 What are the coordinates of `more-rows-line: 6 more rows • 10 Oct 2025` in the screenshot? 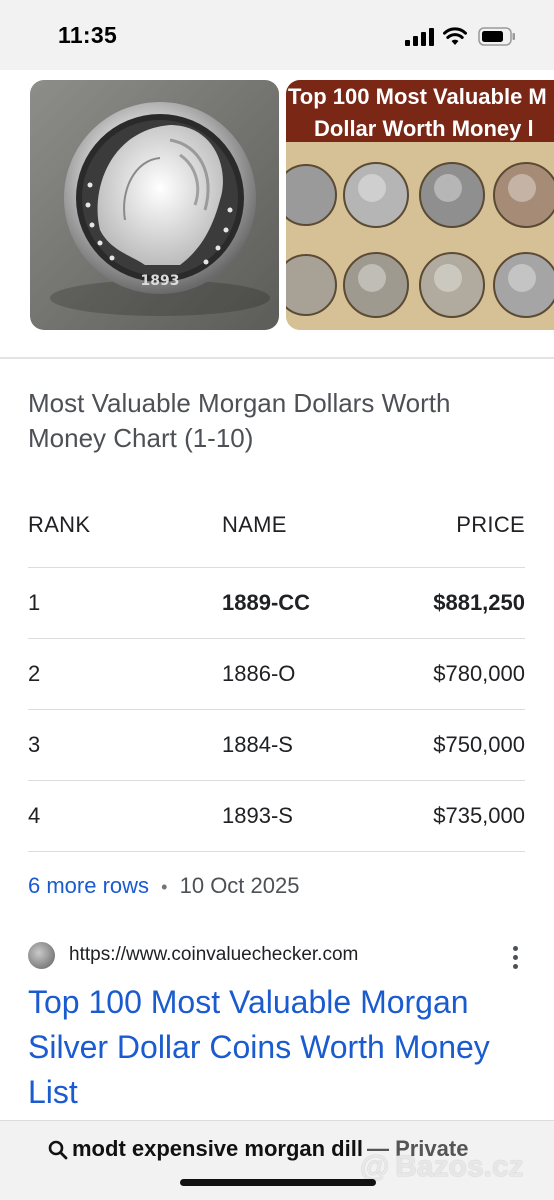 It's located at (163, 886).